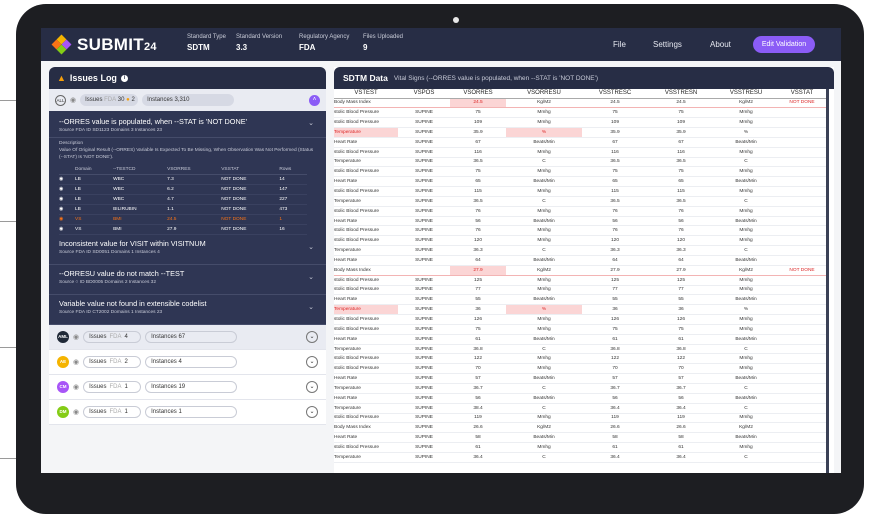 The image size is (869, 514). What do you see at coordinates (187, 387) in the screenshot?
I see `domain-group-row: CM ◉ Issues FDA 1 Instances 19 ⌄` at bounding box center [187, 387].